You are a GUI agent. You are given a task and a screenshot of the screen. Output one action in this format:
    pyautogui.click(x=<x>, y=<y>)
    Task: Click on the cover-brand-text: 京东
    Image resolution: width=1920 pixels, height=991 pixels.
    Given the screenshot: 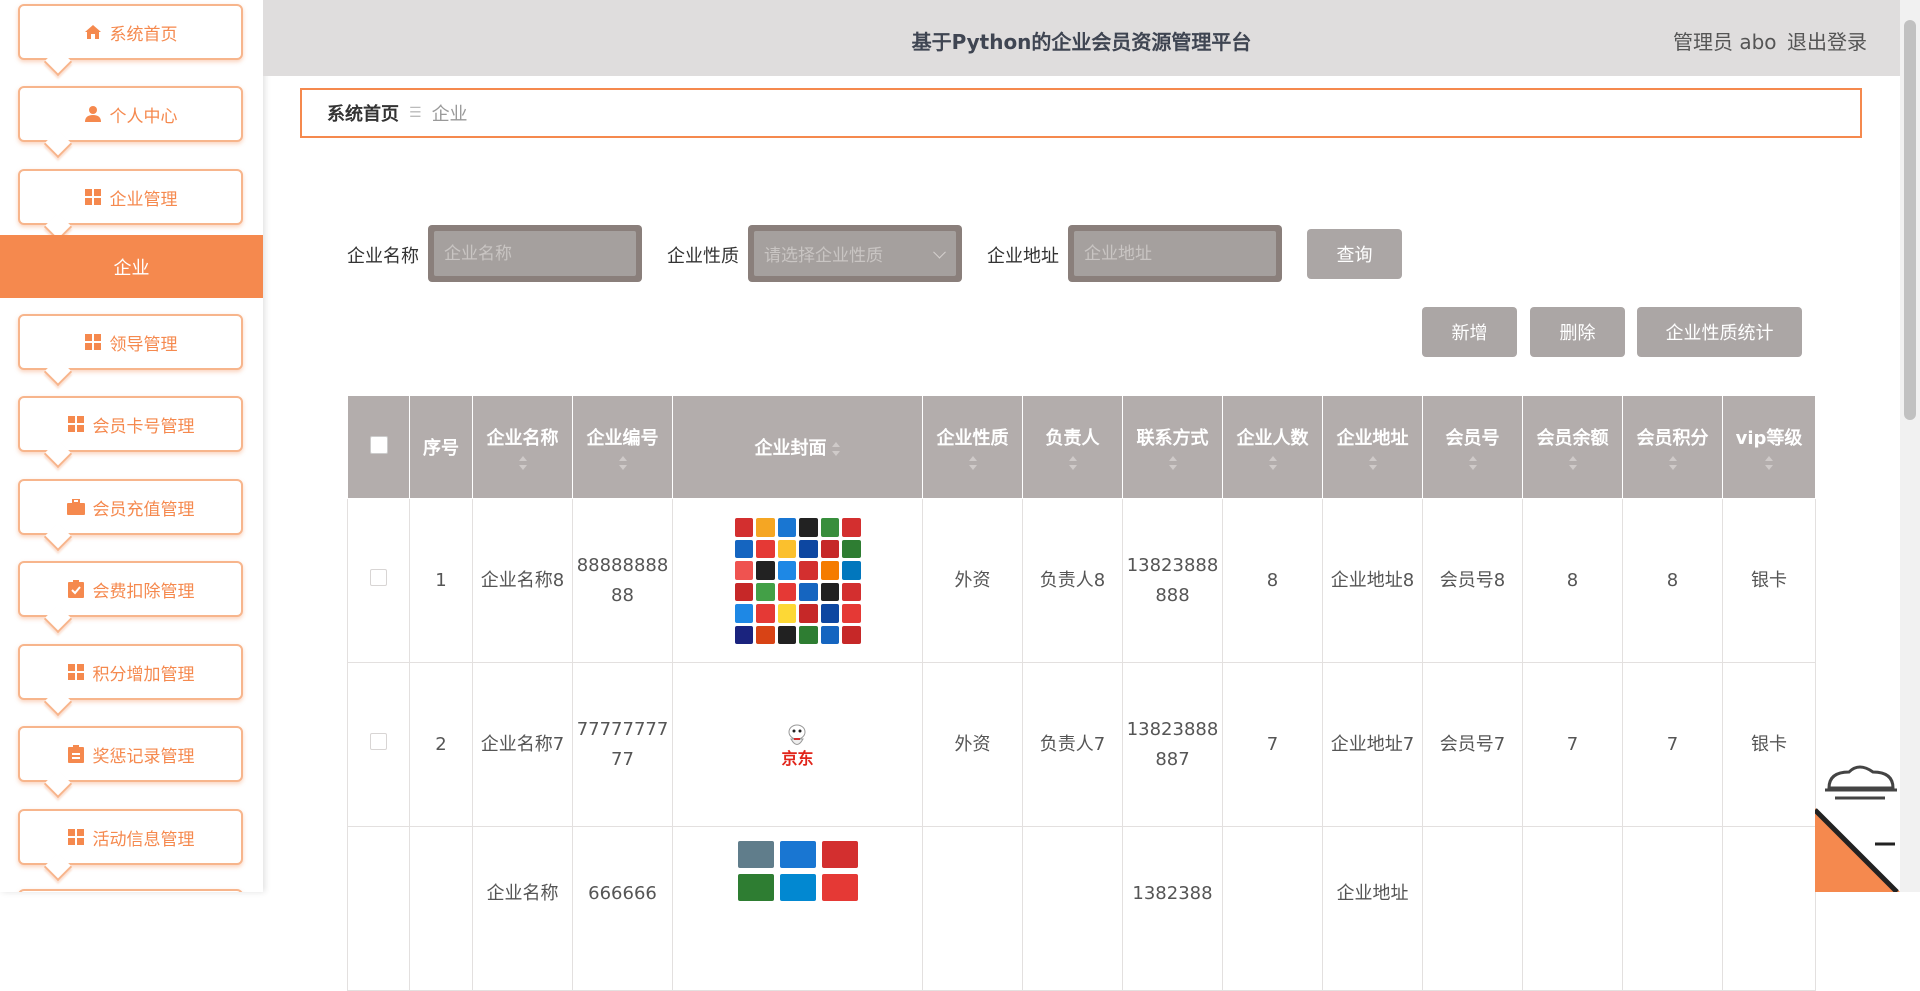 What is the action you would take?
    pyautogui.click(x=797, y=758)
    